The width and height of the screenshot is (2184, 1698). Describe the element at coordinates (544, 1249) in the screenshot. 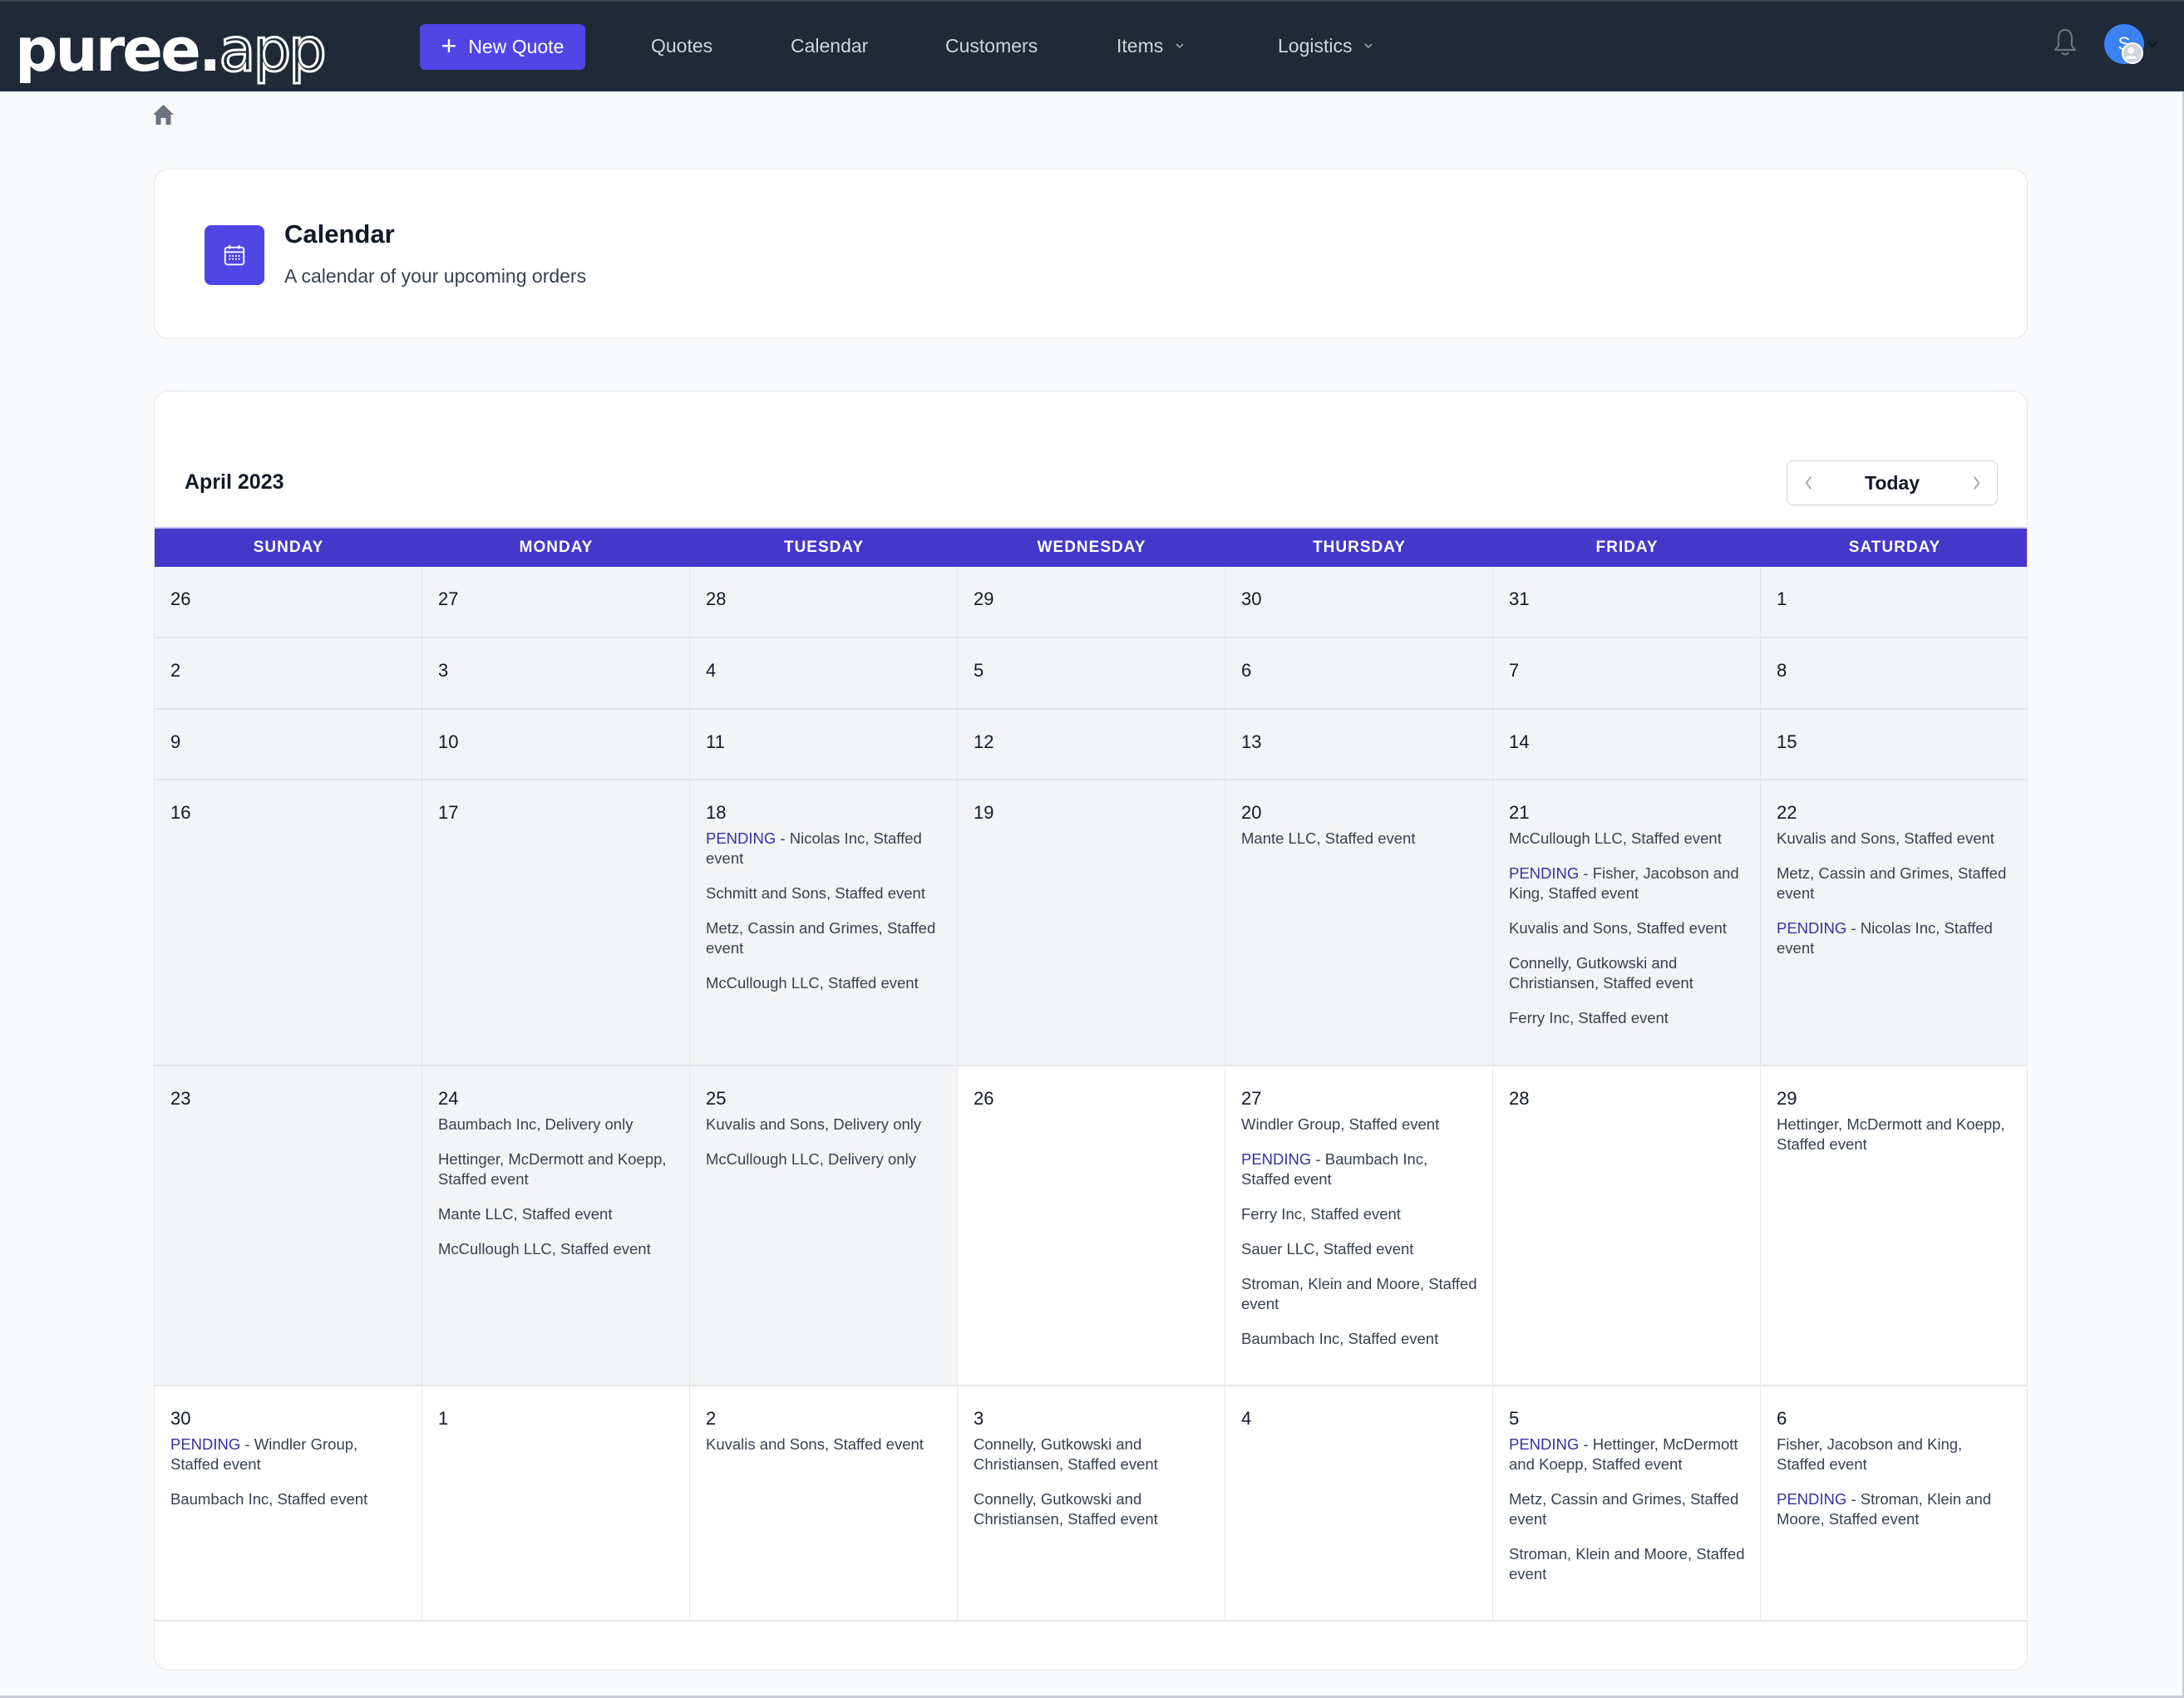

I see `event-text: McCullough LLC, Staffed event` at that location.